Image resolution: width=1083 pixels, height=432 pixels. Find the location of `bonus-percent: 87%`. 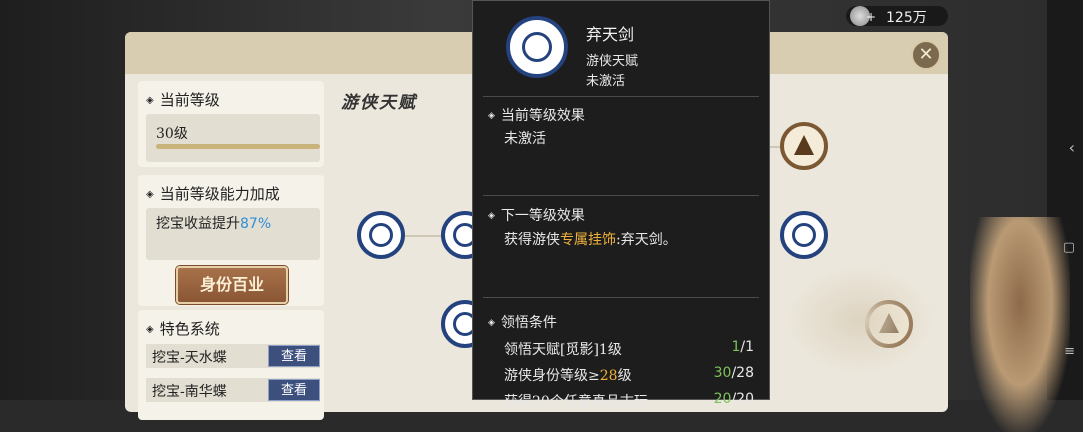

bonus-percent: 87% is located at coordinates (256, 224).